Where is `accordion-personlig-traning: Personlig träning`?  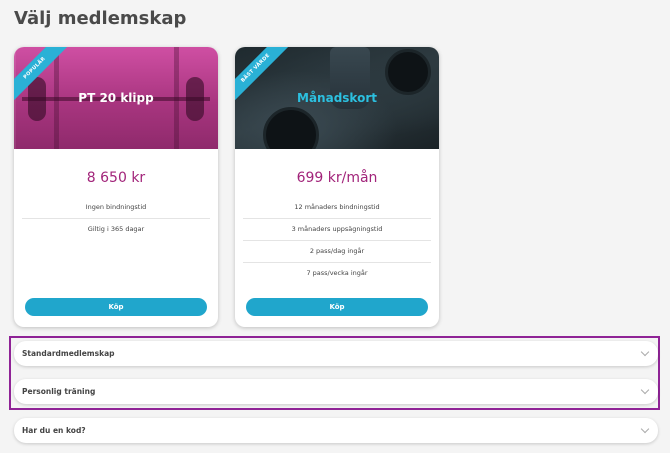 accordion-personlig-traning: Personlig träning is located at coordinates (336, 391).